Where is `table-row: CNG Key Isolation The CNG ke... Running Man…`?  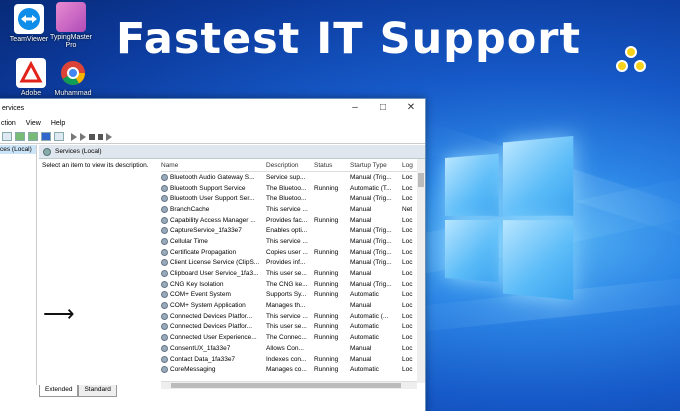
table-row: CNG Key Isolation The CNG ke... Running Man… is located at coordinates (293, 284).